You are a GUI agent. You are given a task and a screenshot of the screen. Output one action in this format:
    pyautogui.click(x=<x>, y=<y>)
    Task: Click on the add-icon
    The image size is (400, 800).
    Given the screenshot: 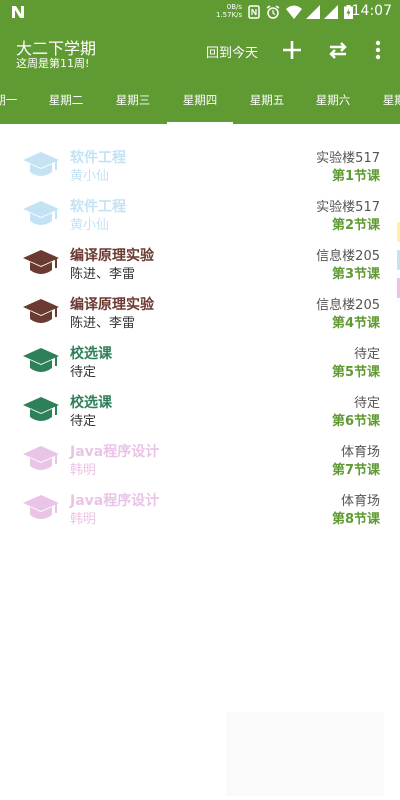 What is the action you would take?
    pyautogui.click(x=292, y=50)
    